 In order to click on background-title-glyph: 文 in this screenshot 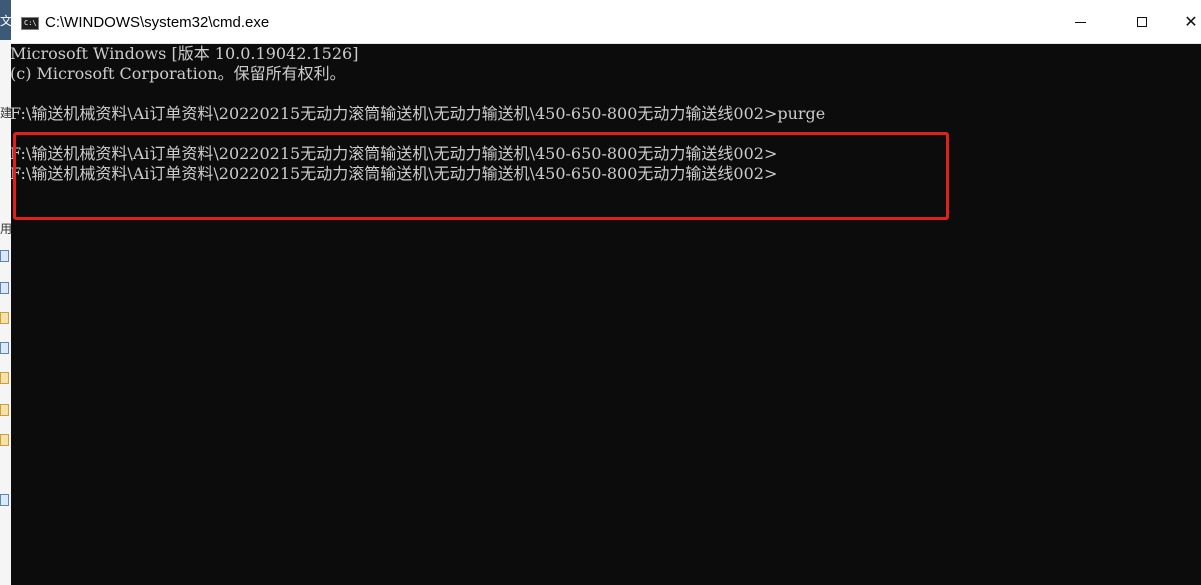, I will do `click(5, 21)`.